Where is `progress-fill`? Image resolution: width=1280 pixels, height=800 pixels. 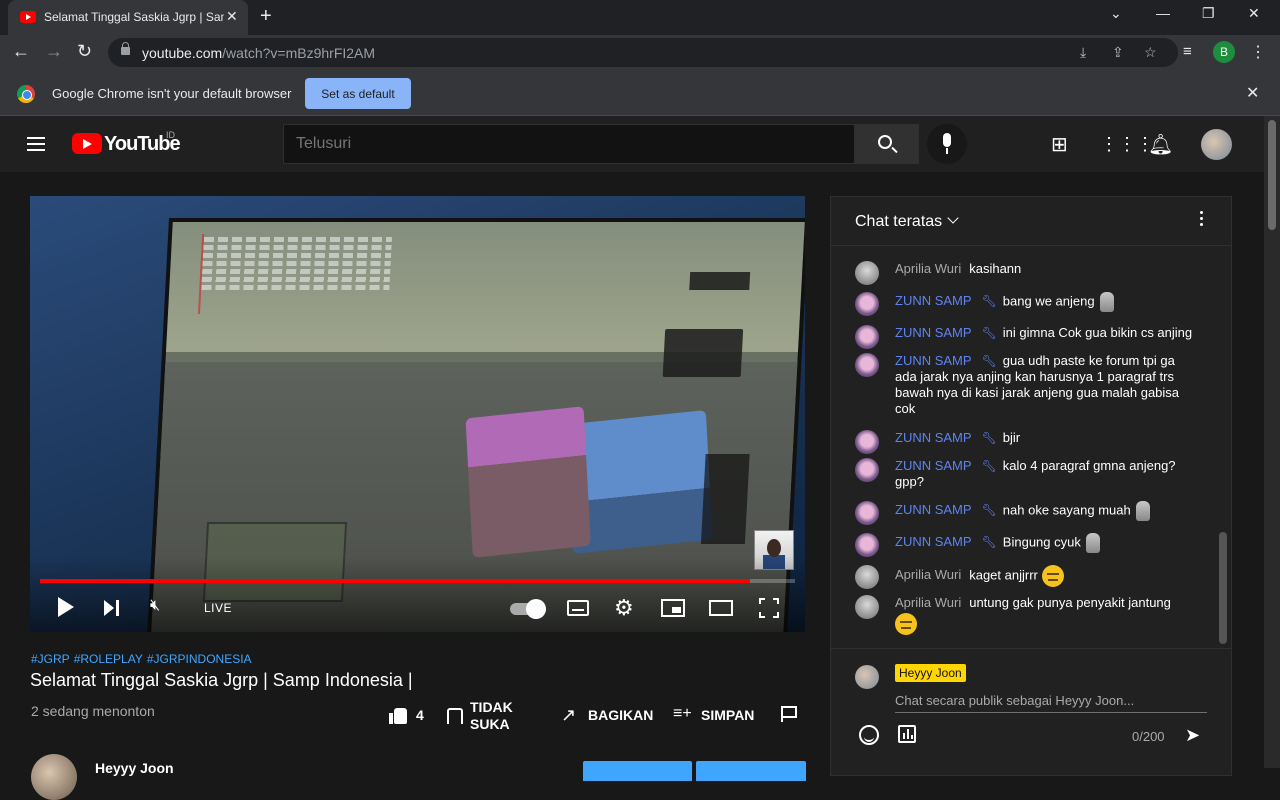 progress-fill is located at coordinates (395, 581).